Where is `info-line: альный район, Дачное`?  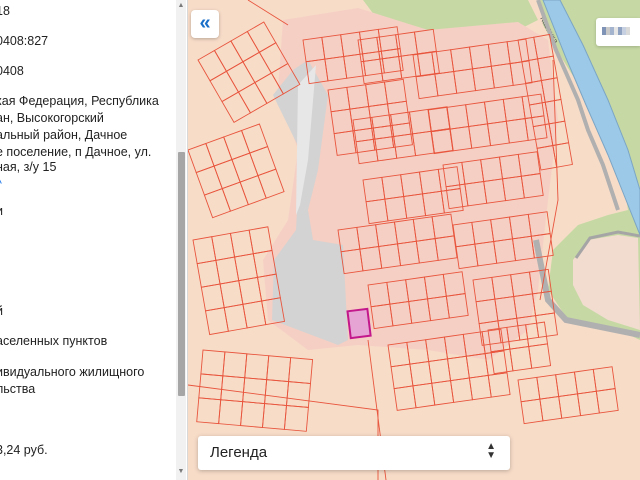 info-line: альный район, Дачное is located at coordinates (64, 135).